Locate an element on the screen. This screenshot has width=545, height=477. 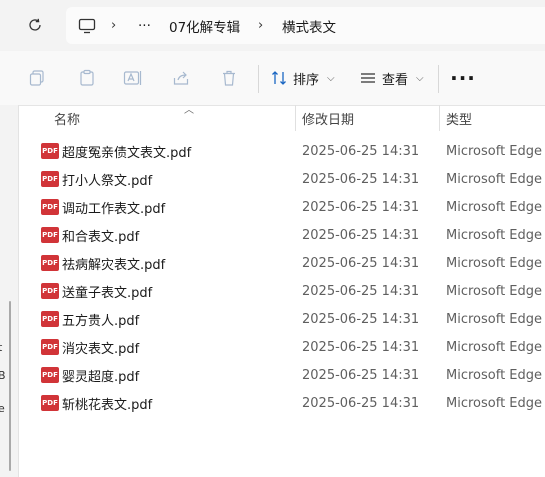
paste-icon is located at coordinates (87, 77).